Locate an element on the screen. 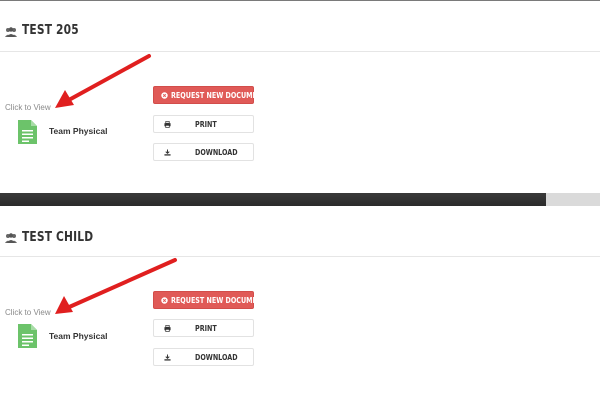 The height and width of the screenshot is (400, 600). panel-title: TEST 205 is located at coordinates (50, 30).